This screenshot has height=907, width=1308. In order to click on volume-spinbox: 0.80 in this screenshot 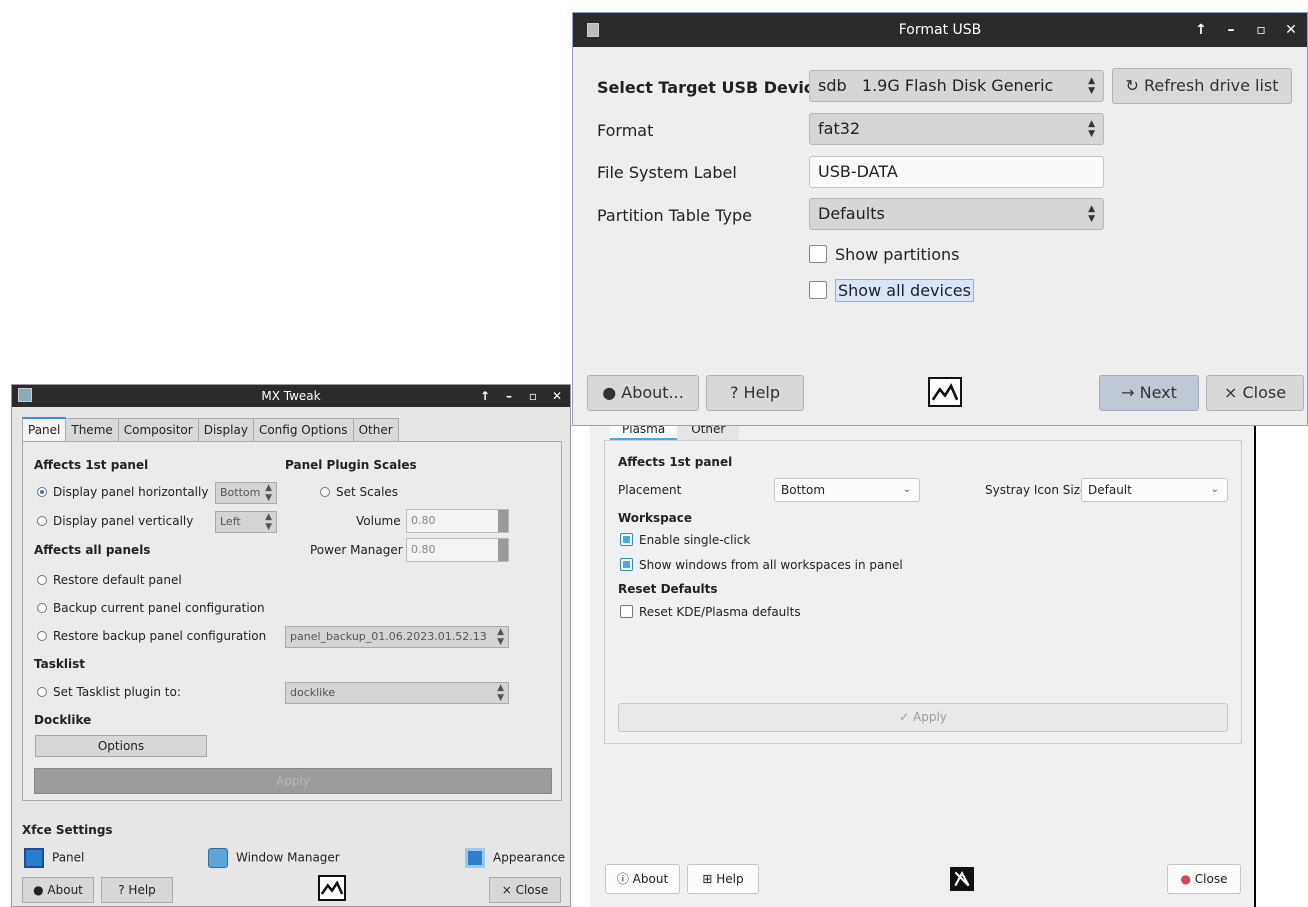, I will do `click(457, 521)`.